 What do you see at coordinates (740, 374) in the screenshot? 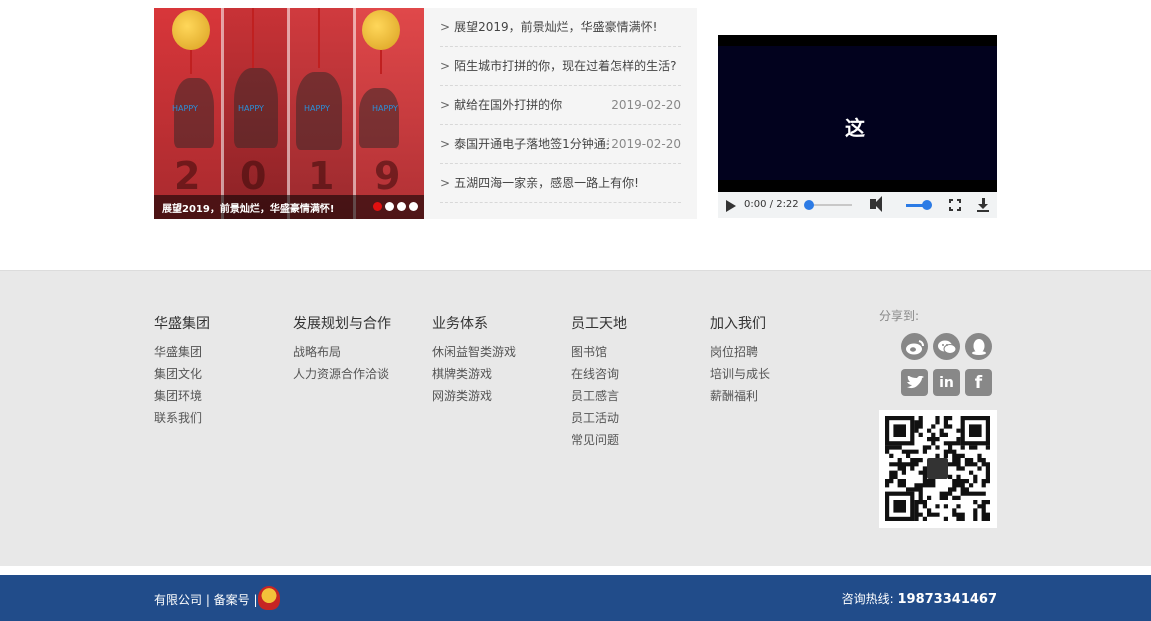
I see `footer-link: 培训与成长` at bounding box center [740, 374].